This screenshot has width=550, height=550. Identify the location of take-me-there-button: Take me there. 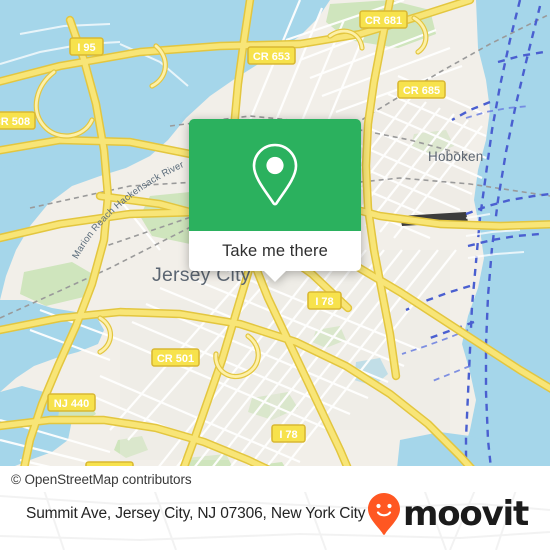
(275, 251).